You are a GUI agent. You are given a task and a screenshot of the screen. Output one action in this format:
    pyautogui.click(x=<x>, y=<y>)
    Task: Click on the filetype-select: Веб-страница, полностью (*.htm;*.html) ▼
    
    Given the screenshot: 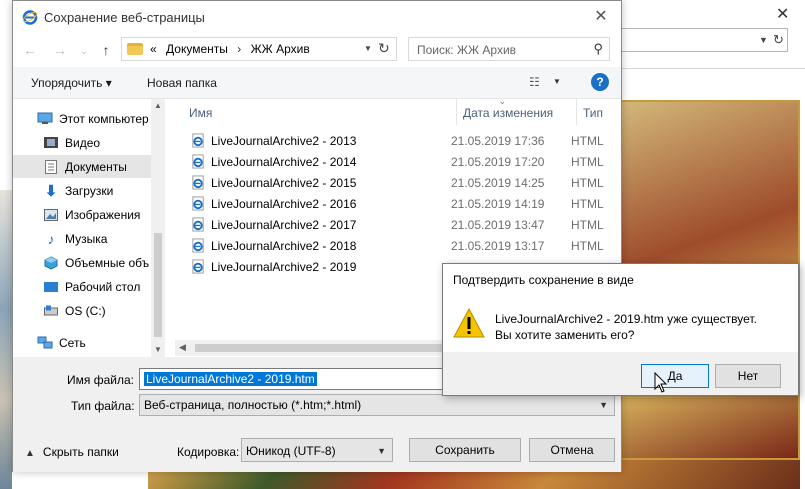 What is the action you would take?
    pyautogui.click(x=377, y=405)
    